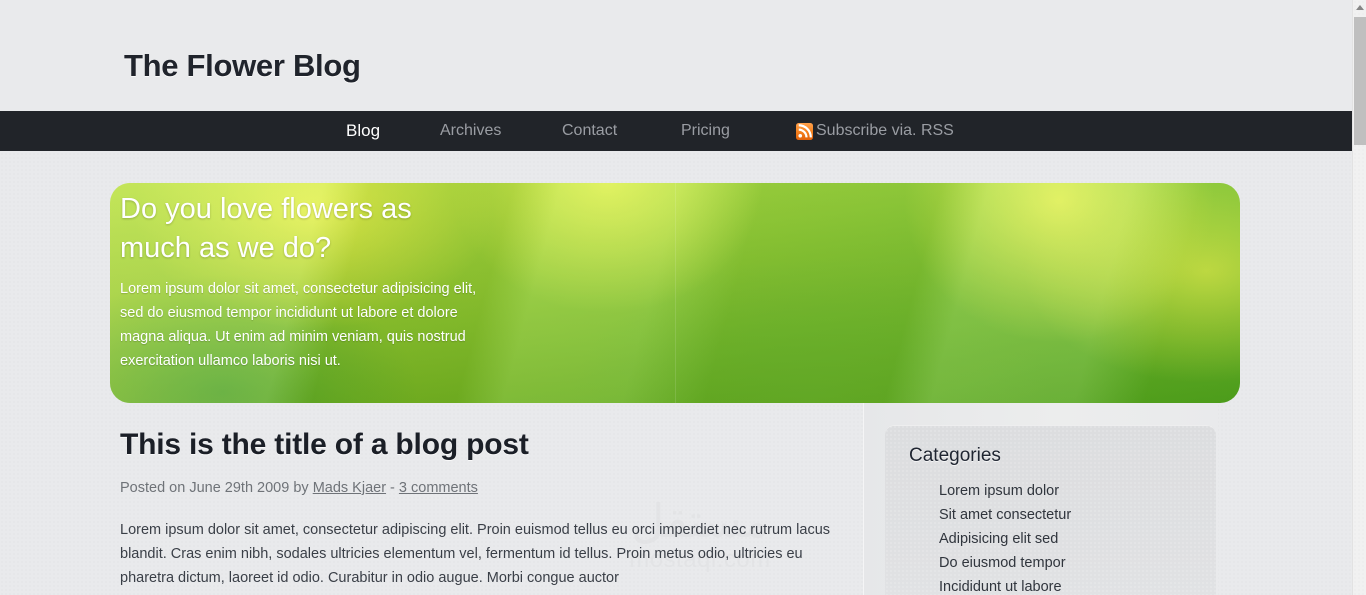  I want to click on list-item: Incididunt ut labore, so click(1005, 585).